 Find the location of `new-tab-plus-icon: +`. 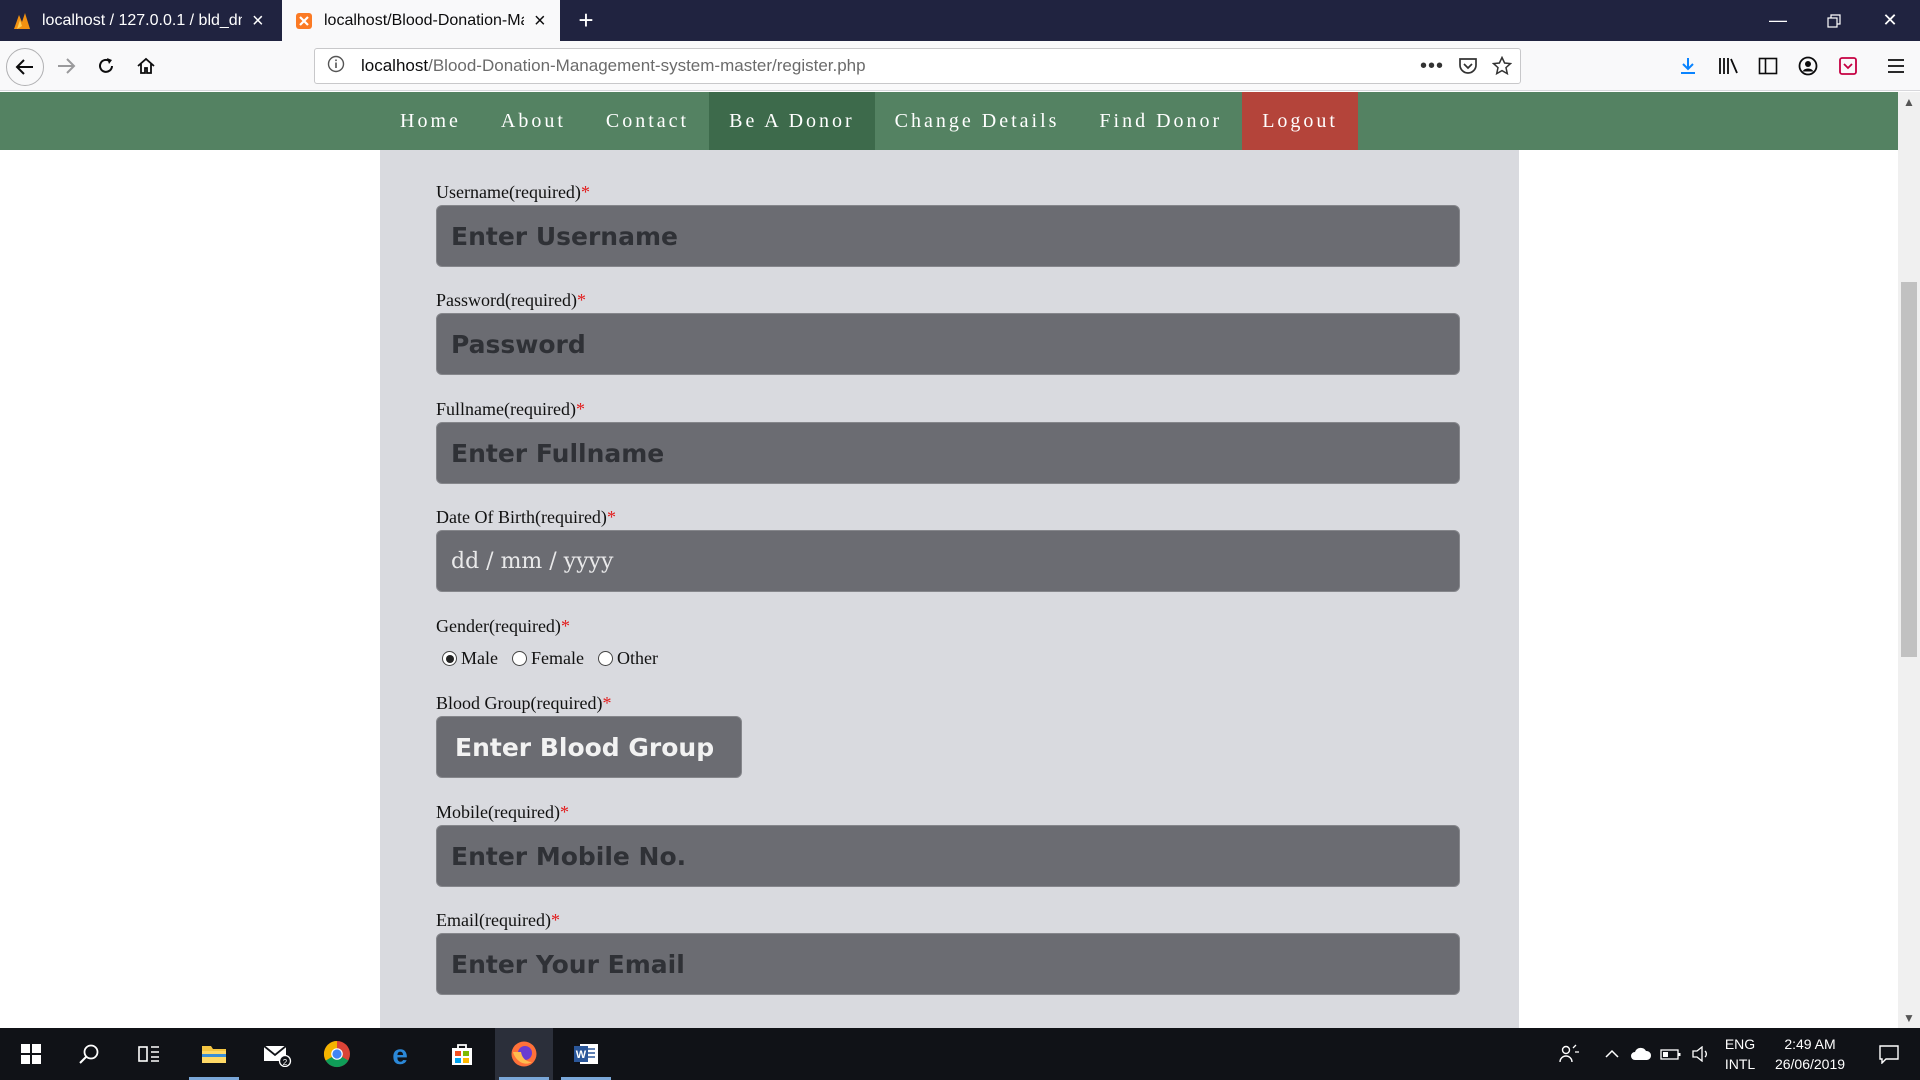

new-tab-plus-icon: + is located at coordinates (586, 20).